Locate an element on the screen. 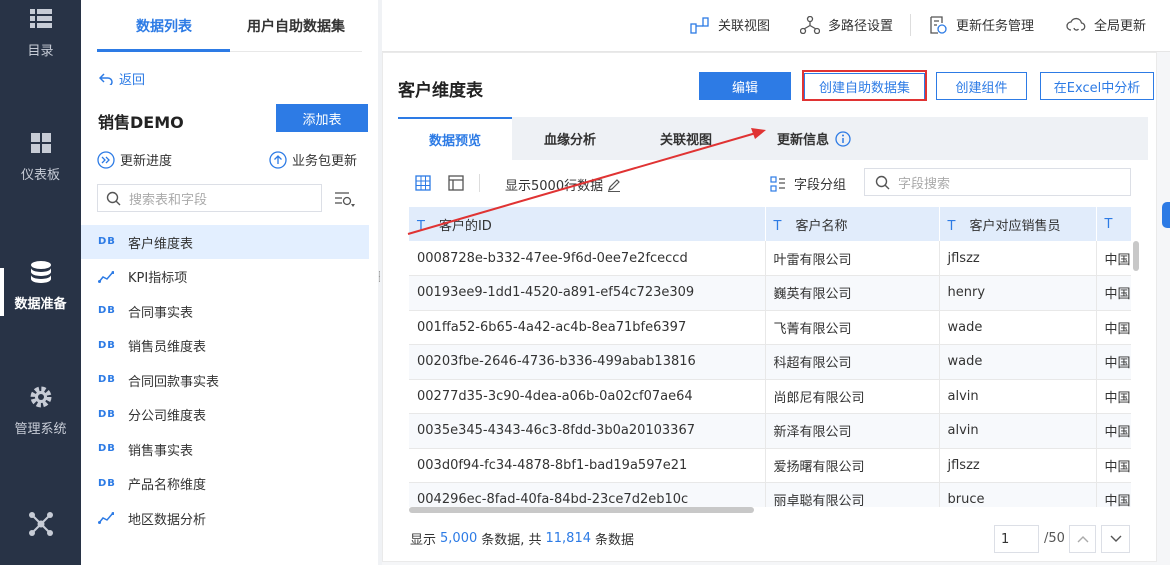 The image size is (1170, 565). vertical-scrollbar is located at coordinates (1136, 256).